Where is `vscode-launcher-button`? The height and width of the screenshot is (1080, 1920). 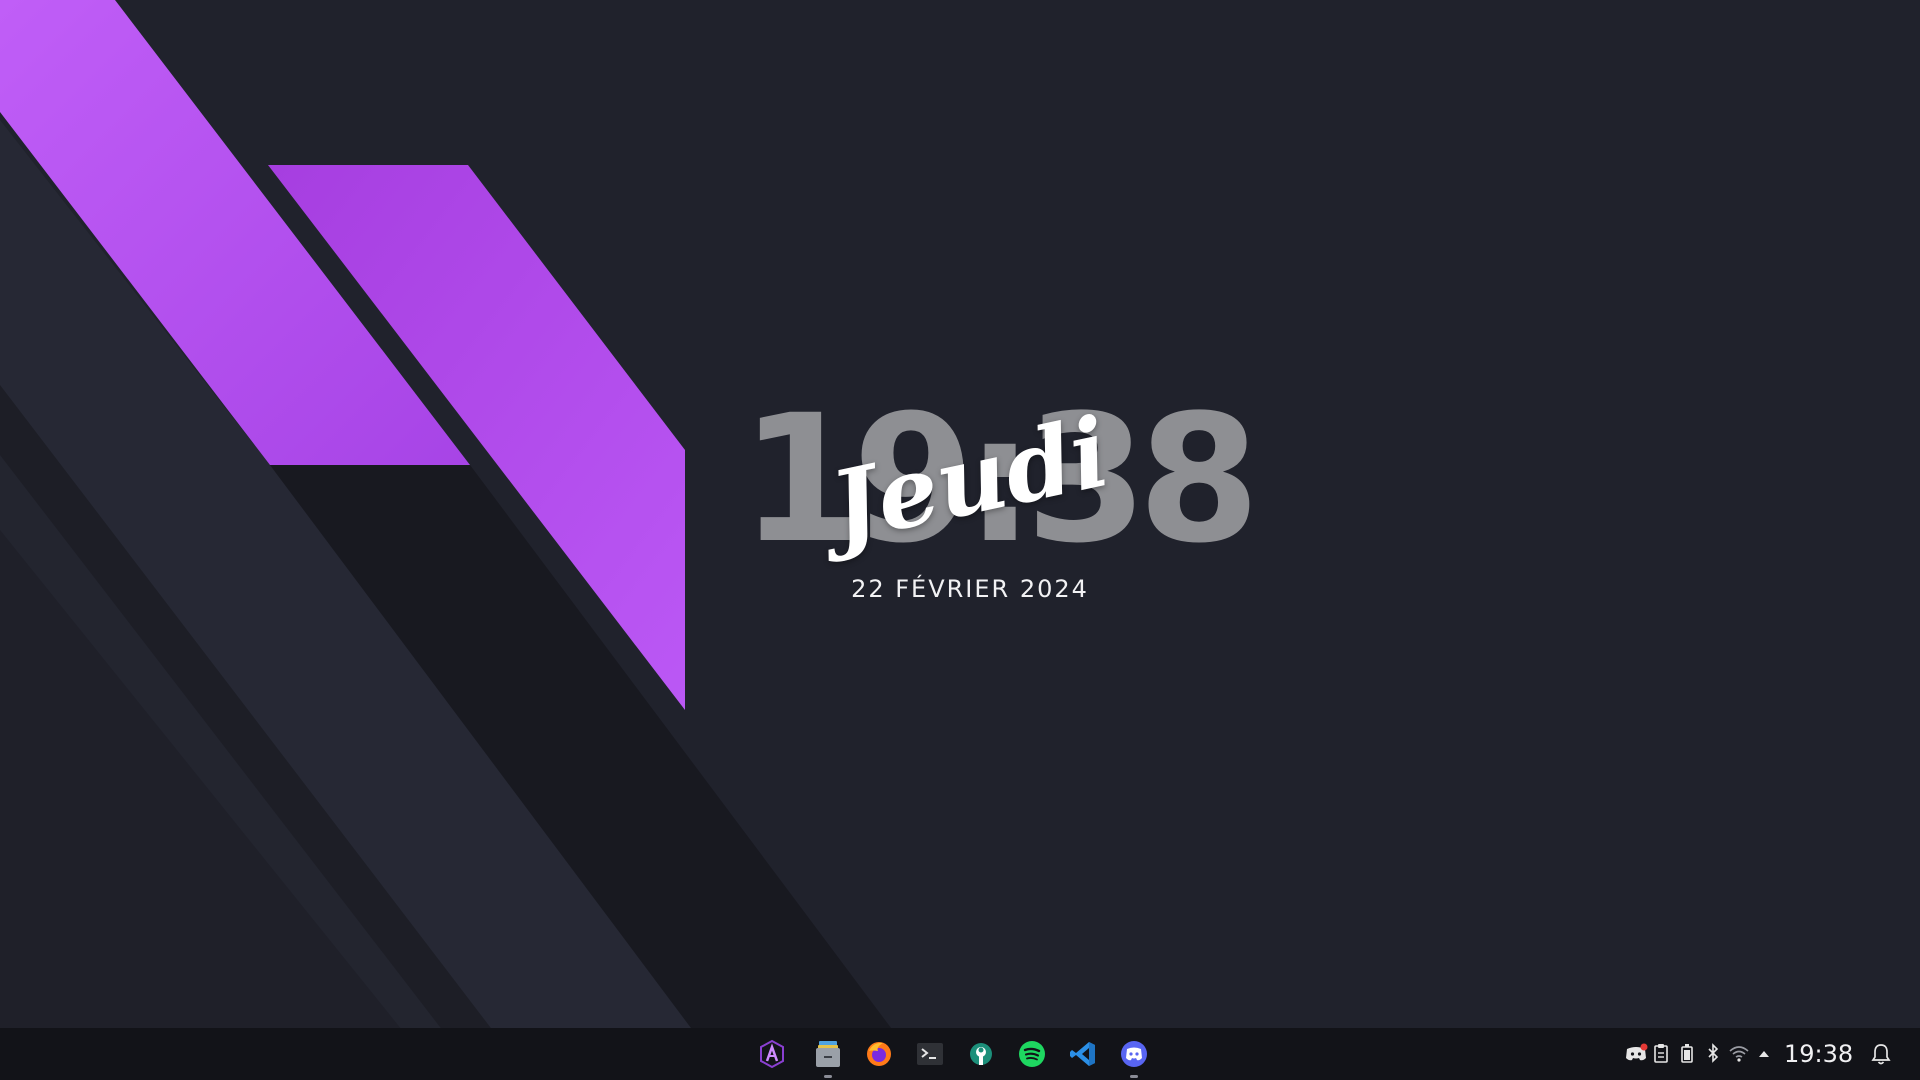
vscode-launcher-button is located at coordinates (1083, 1054).